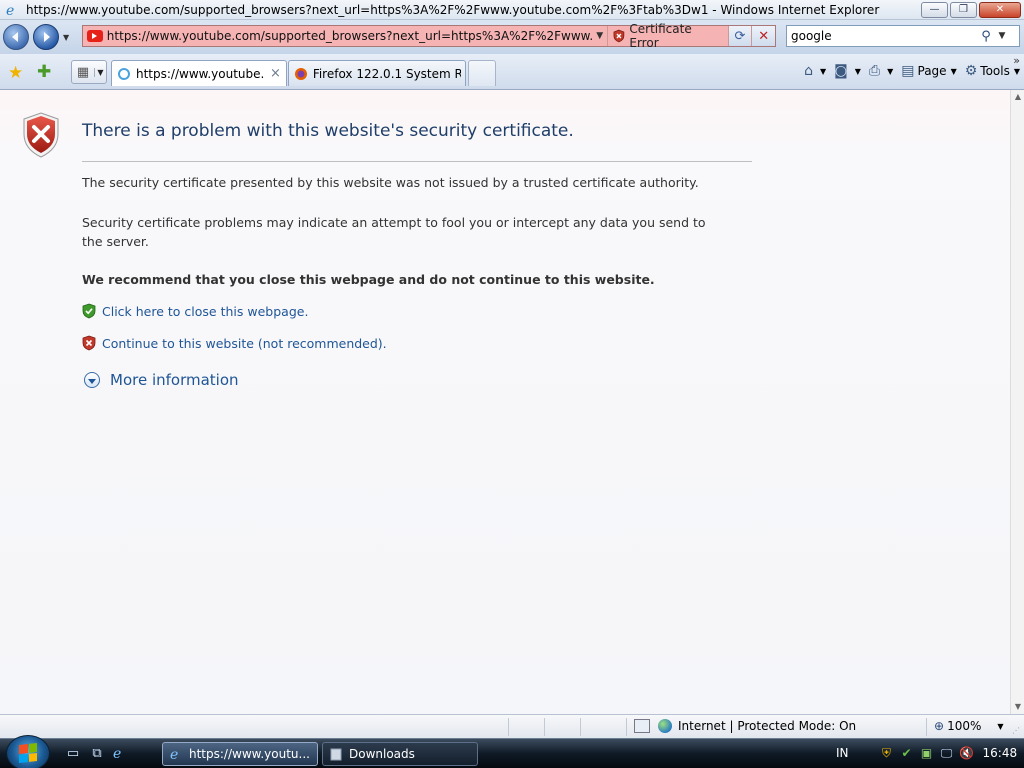 Image resolution: width=1024 pixels, height=768 pixels. Describe the element at coordinates (927, 753) in the screenshot. I see `windows-defender-icon: ▣` at that location.